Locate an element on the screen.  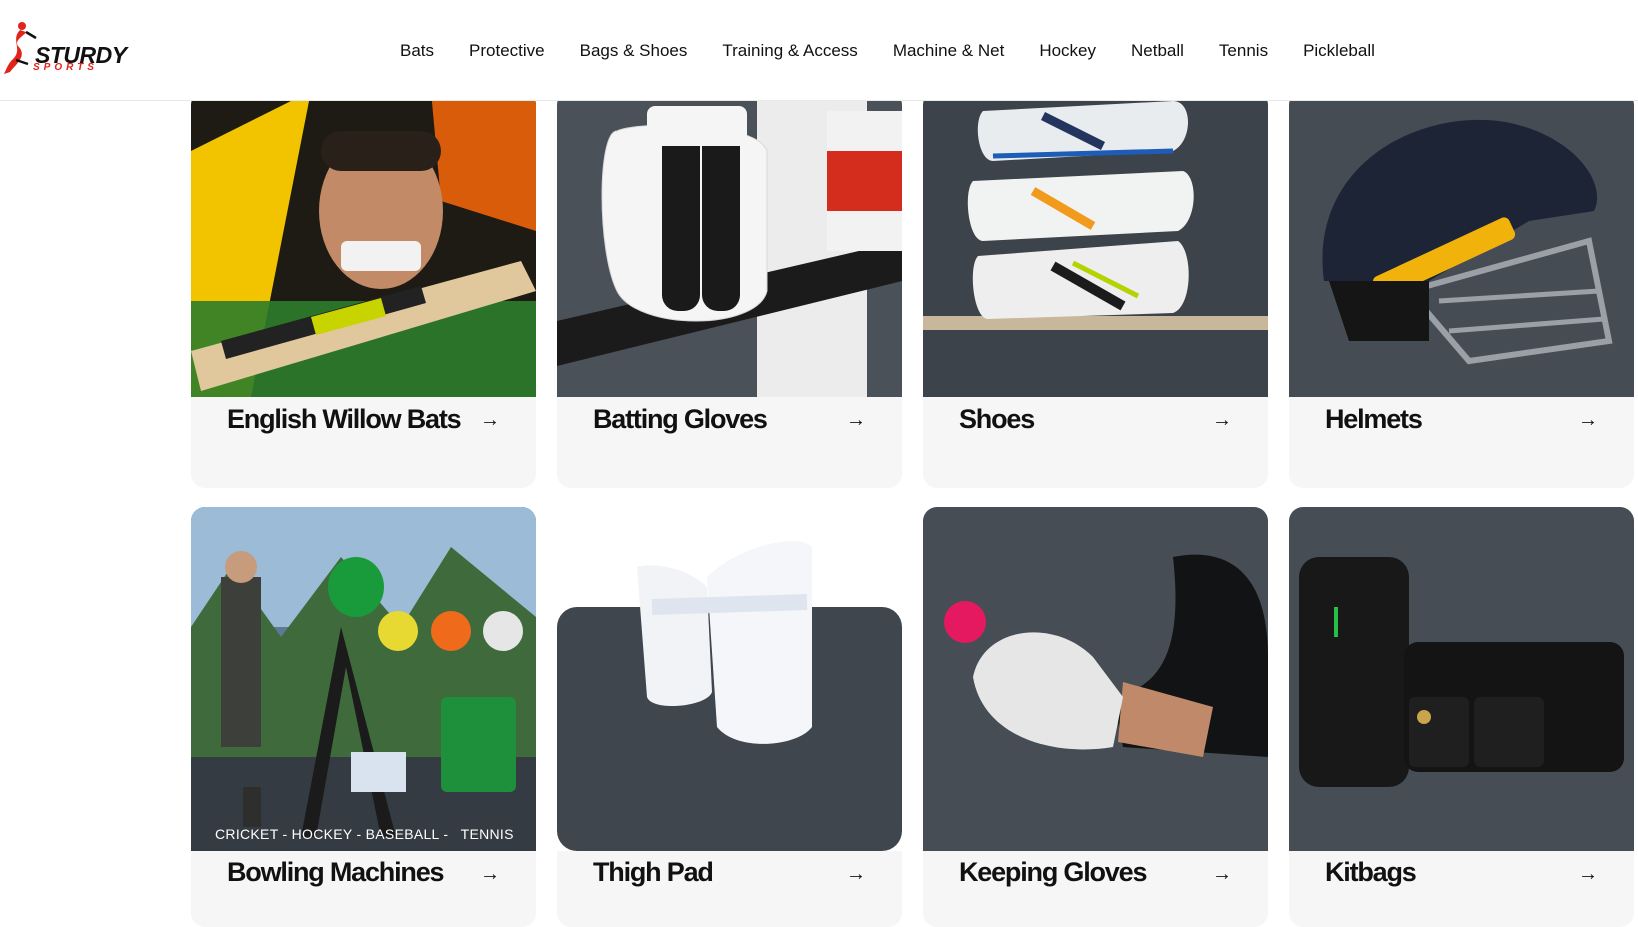
category-card-keeping-gloves: Keeping Gloves → is located at coordinates (1095, 717).